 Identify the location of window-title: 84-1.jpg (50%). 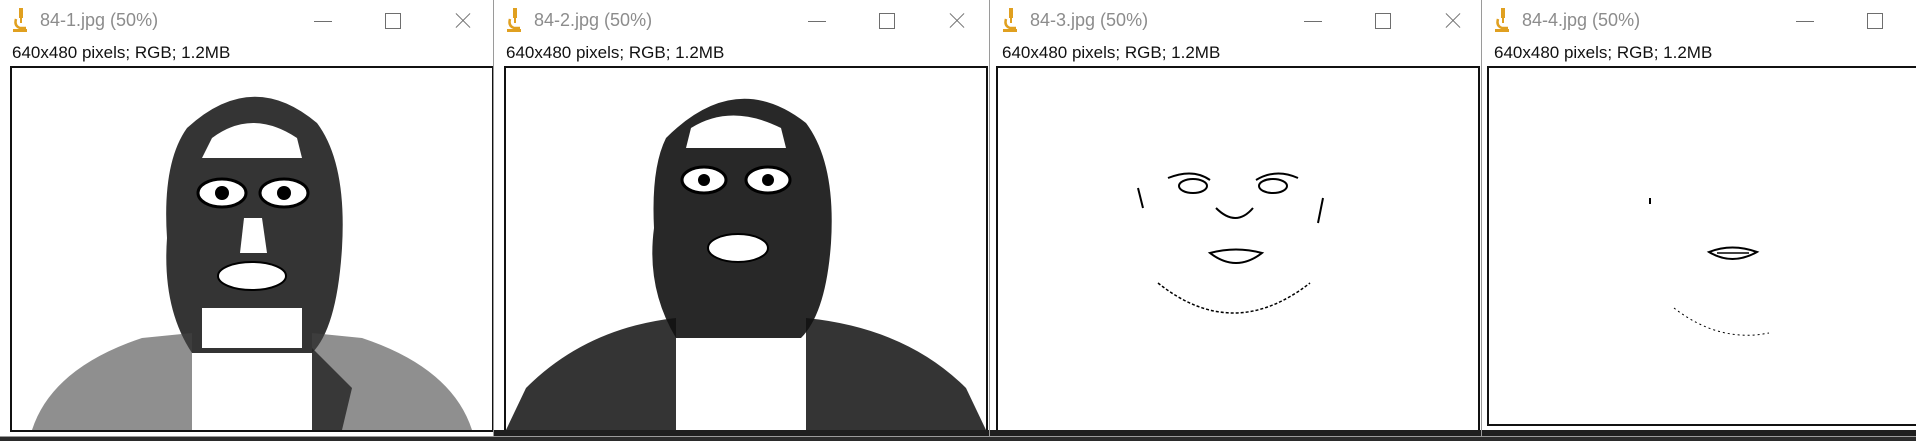
(99, 20).